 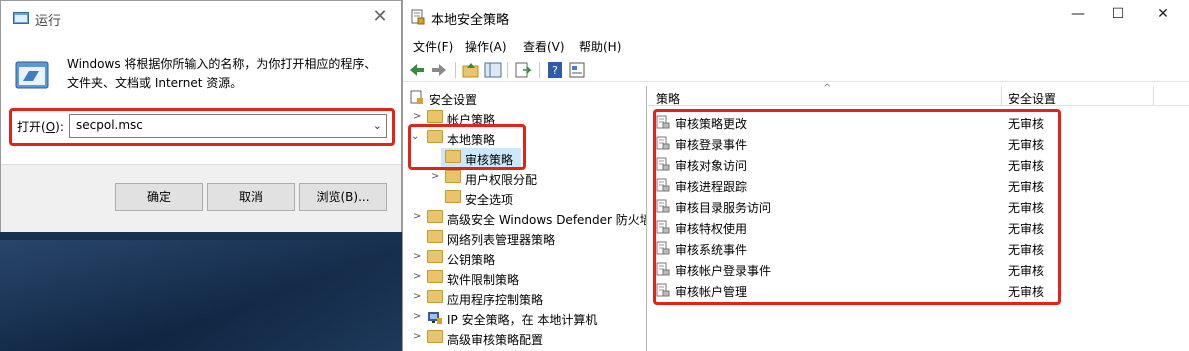 What do you see at coordinates (524, 198) in the screenshot?
I see `tree-item-security-options: 安全选项` at bounding box center [524, 198].